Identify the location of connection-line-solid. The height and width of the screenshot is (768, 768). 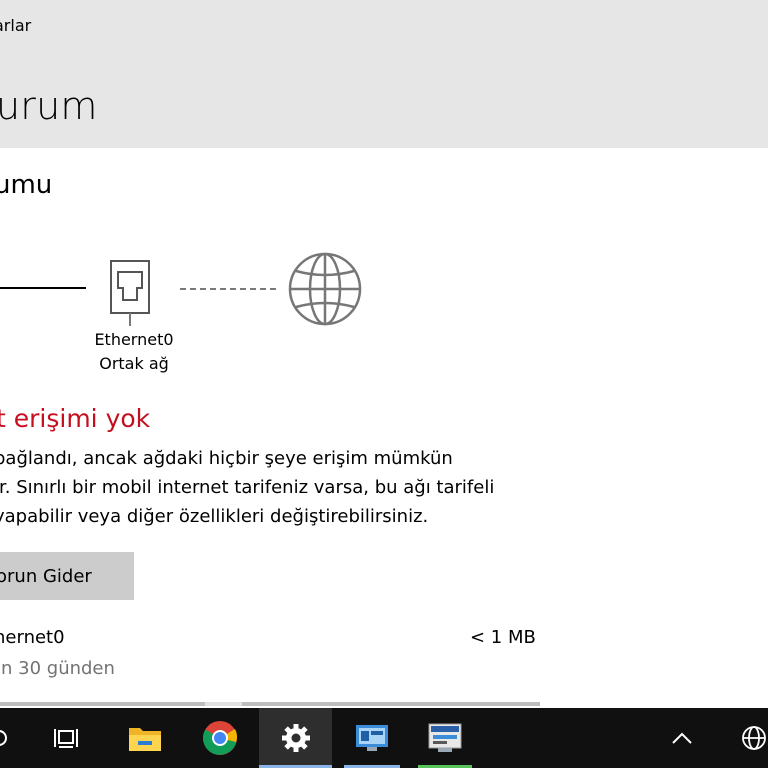
(43, 288).